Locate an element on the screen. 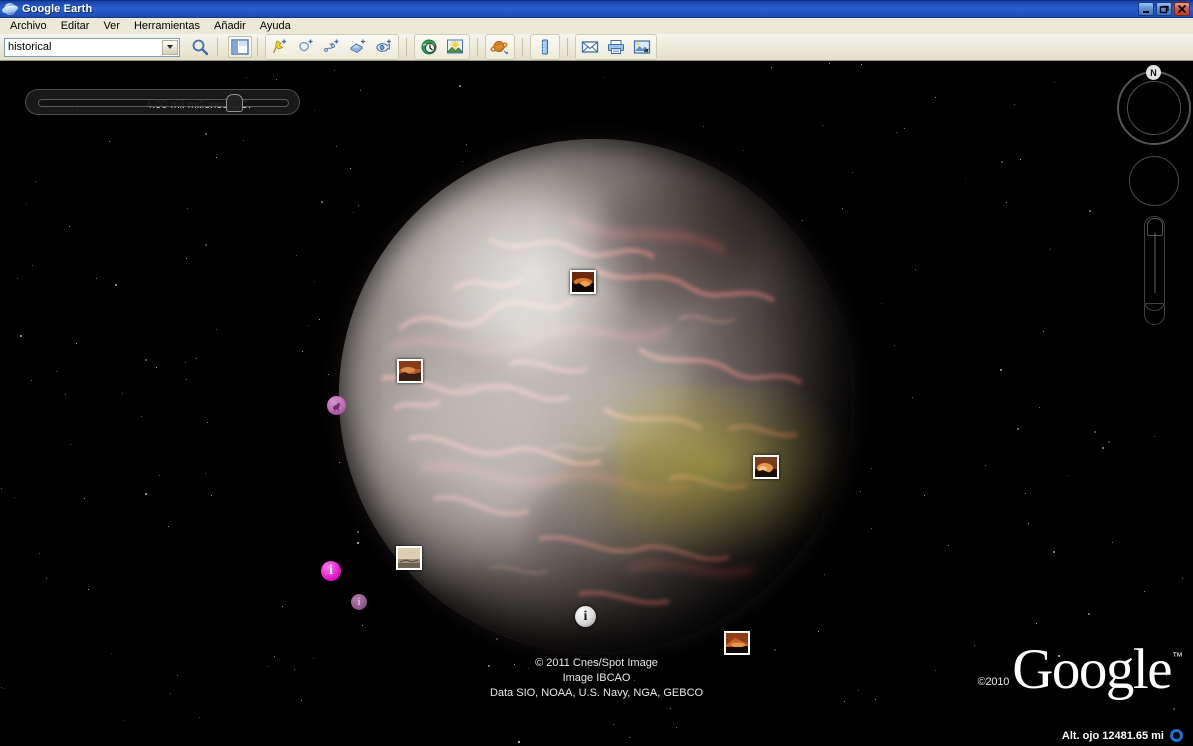 The height and width of the screenshot is (746, 1193). photo-placemark-east is located at coordinates (766, 467).